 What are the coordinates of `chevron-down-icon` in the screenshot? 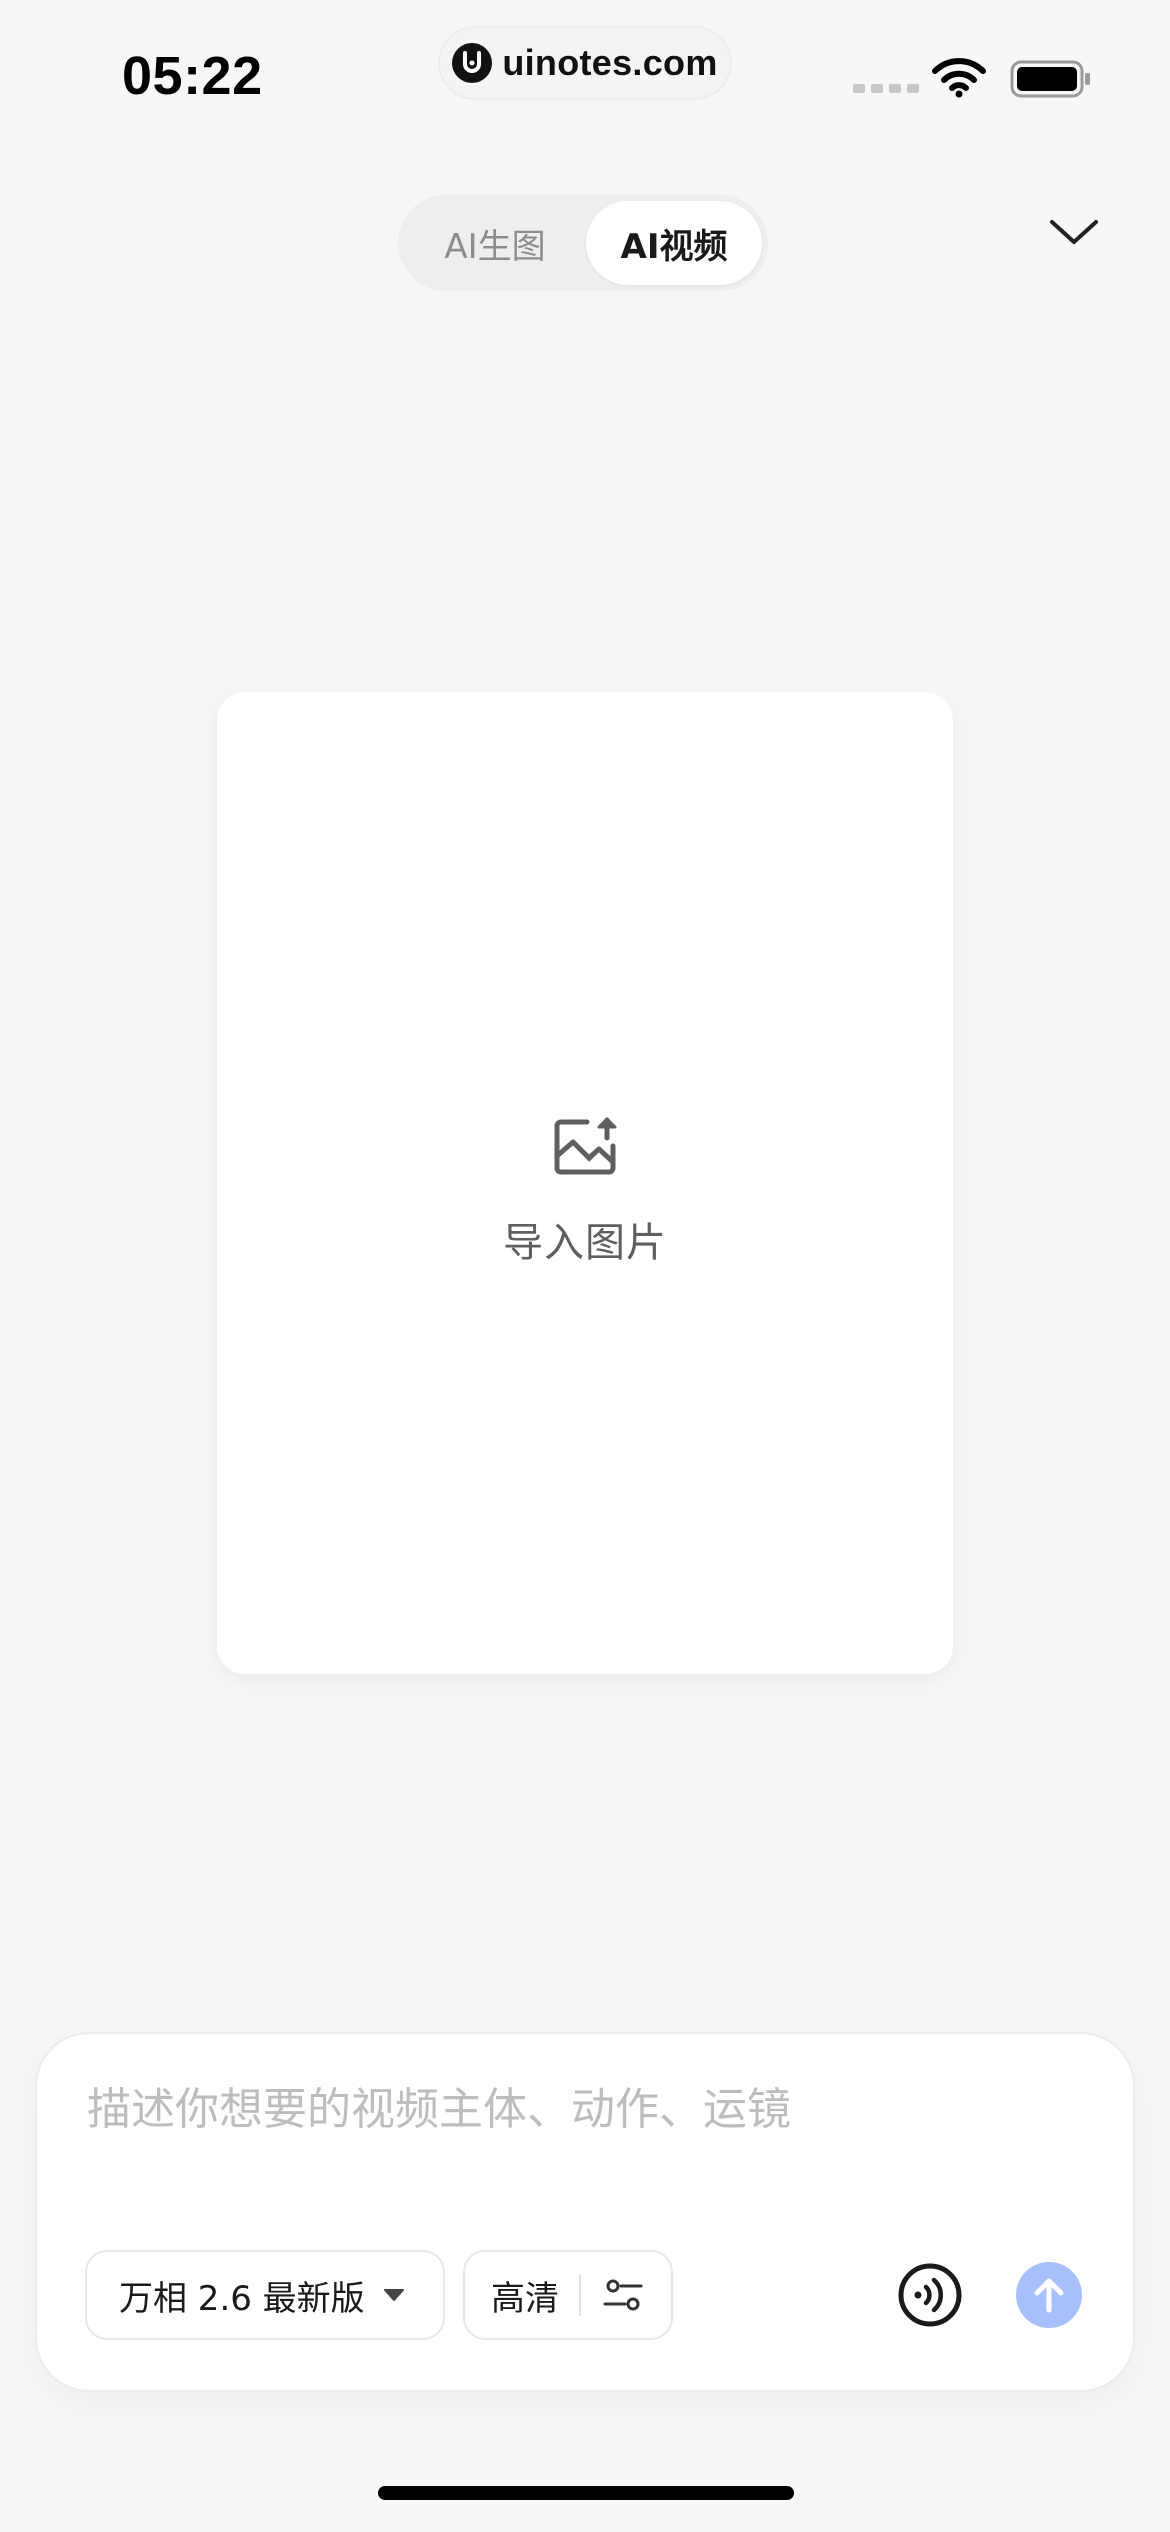 It's located at (1074, 232).